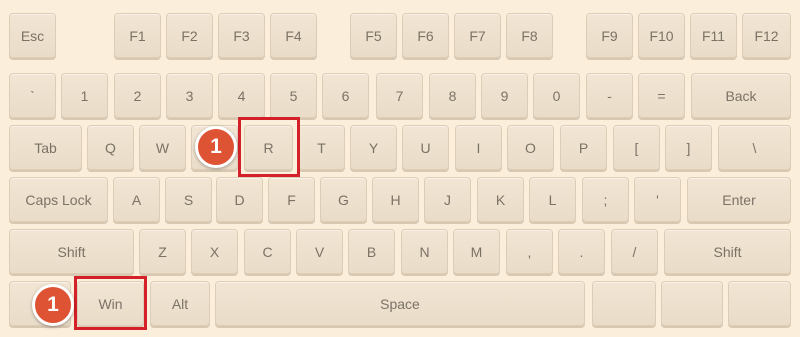  What do you see at coordinates (268, 147) in the screenshot?
I see `key-r: R` at bounding box center [268, 147].